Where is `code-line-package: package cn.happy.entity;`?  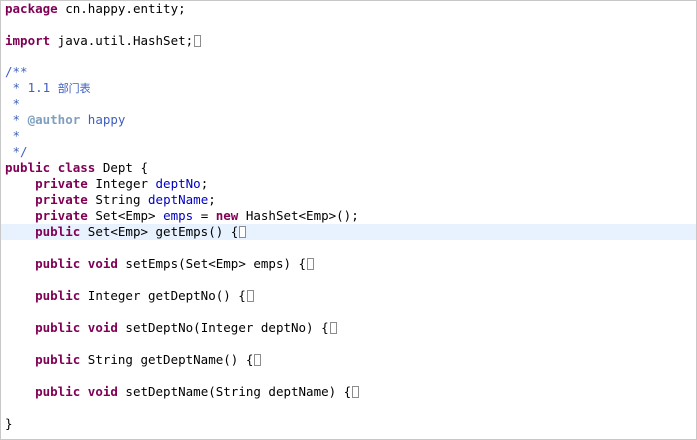 code-line-package: package cn.happy.entity; is located at coordinates (348, 9).